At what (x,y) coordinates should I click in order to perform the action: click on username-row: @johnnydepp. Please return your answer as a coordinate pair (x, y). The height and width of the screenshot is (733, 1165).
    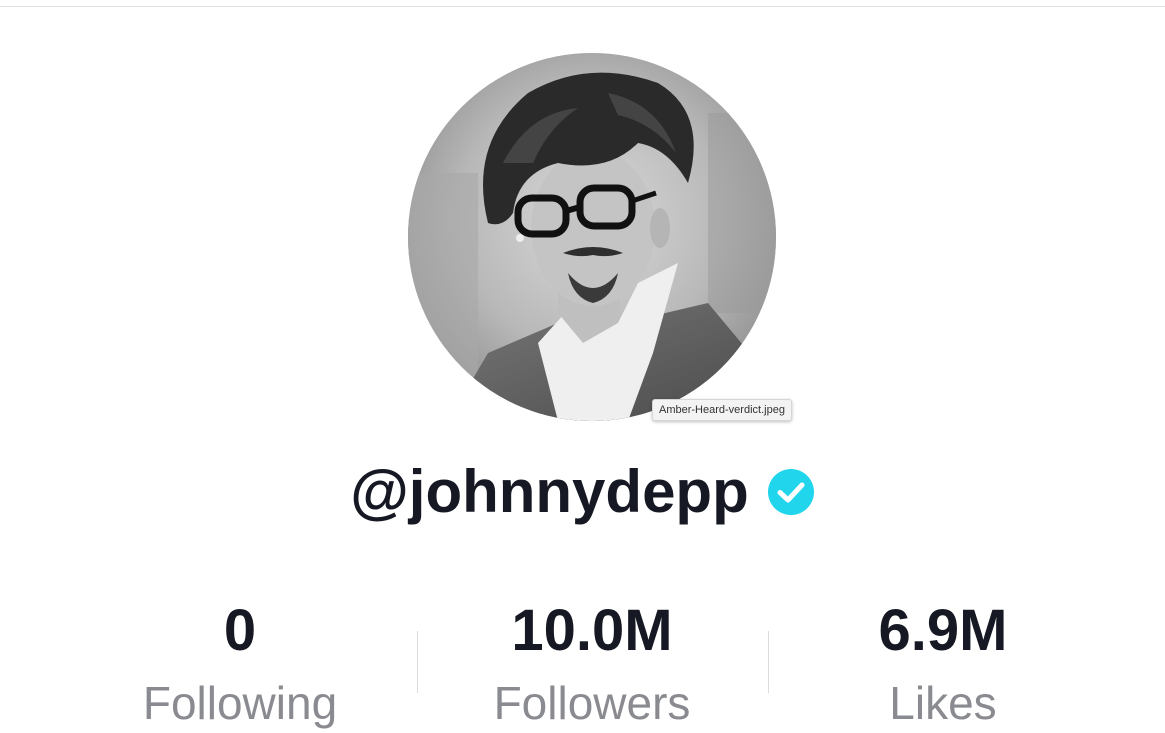
    Looking at the image, I should click on (582, 492).